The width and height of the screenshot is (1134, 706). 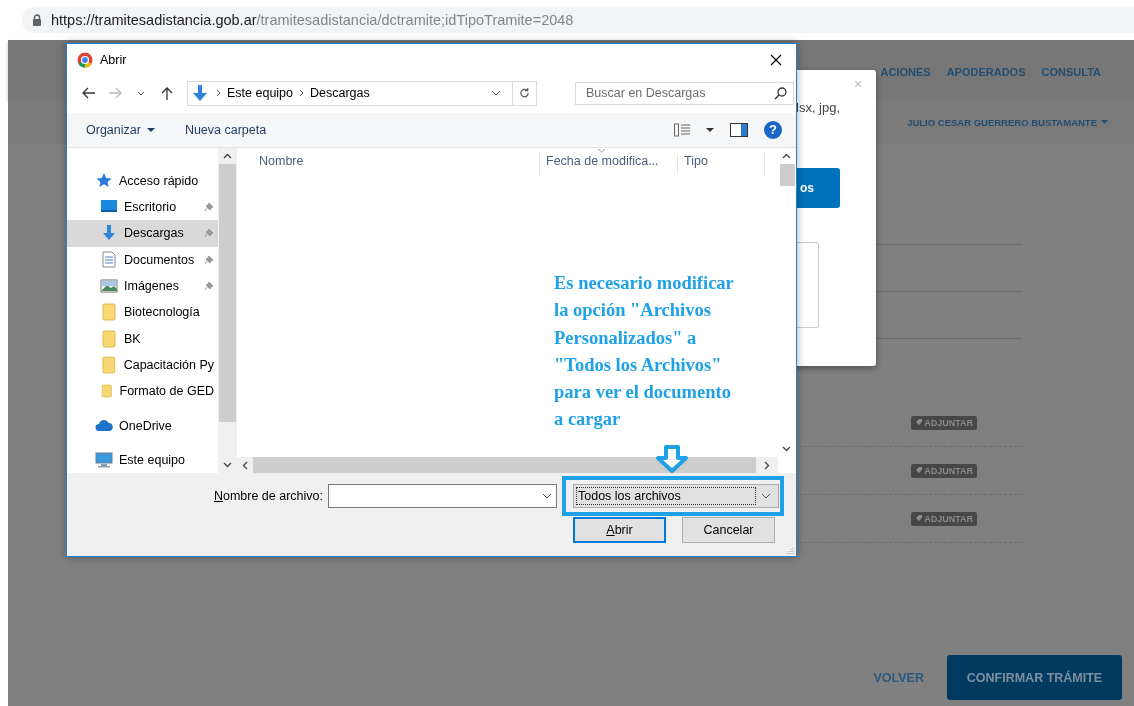 I want to click on search-icon, so click(x=780, y=93).